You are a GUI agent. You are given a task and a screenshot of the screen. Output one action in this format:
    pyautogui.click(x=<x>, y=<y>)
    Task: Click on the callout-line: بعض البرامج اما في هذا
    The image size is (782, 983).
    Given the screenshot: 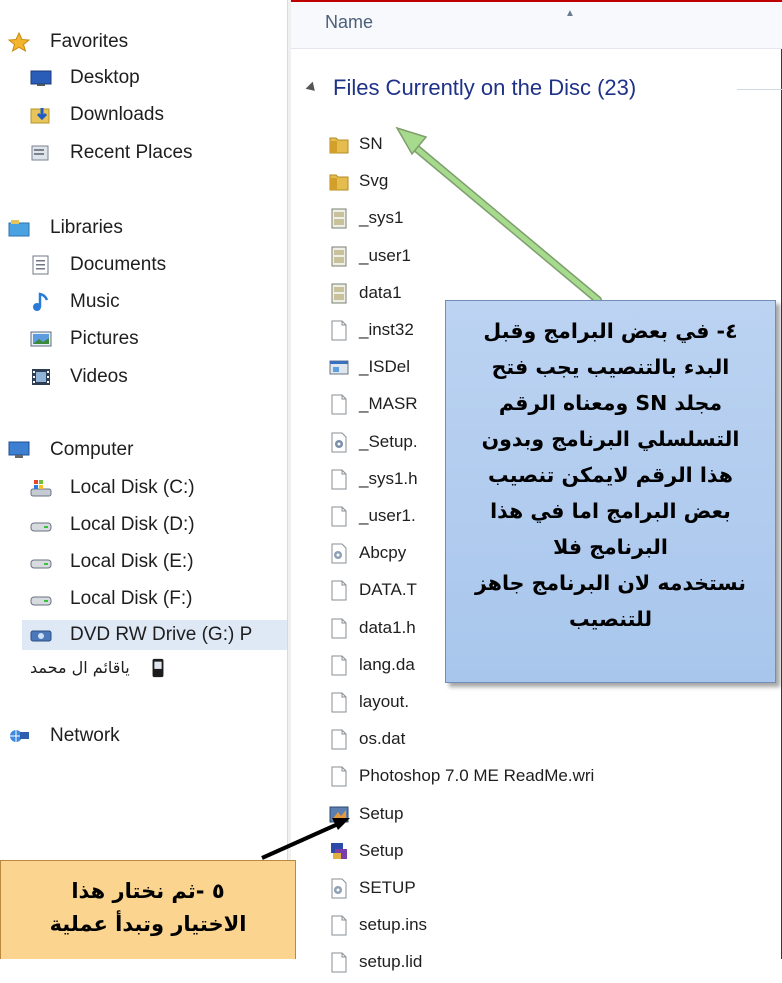 What is the action you would take?
    pyautogui.click(x=610, y=511)
    